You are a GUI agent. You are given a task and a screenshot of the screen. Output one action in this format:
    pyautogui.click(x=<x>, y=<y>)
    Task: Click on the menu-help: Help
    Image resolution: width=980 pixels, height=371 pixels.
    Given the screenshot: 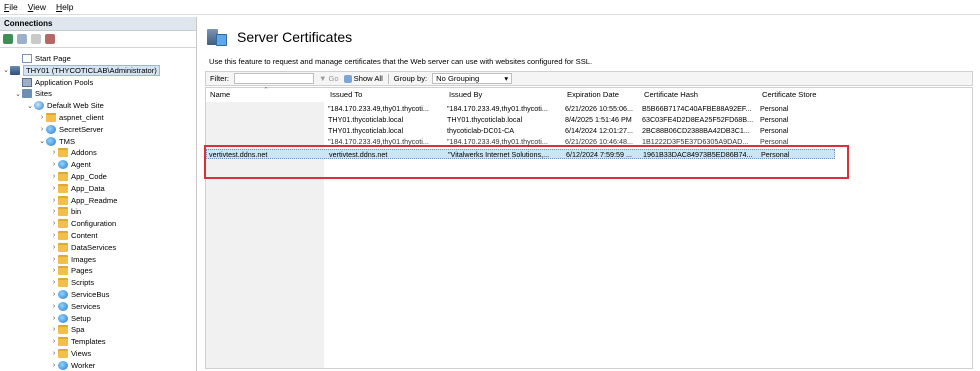 What is the action you would take?
    pyautogui.click(x=64, y=7)
    